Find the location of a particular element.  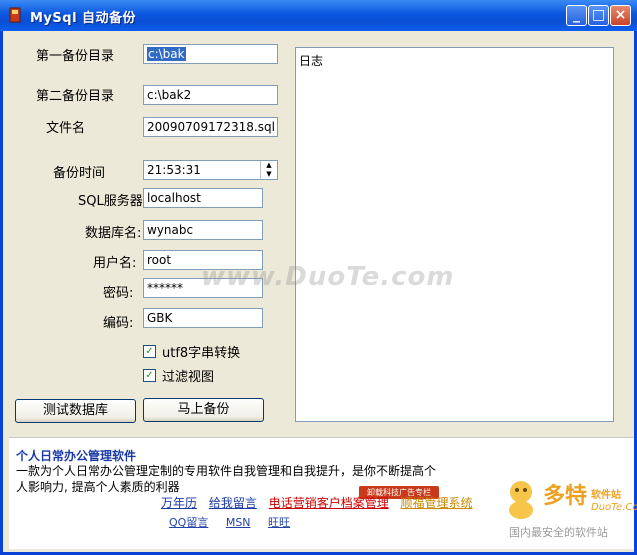

filter-view-checkbox: ✓ 过滤视图 is located at coordinates (178, 375).